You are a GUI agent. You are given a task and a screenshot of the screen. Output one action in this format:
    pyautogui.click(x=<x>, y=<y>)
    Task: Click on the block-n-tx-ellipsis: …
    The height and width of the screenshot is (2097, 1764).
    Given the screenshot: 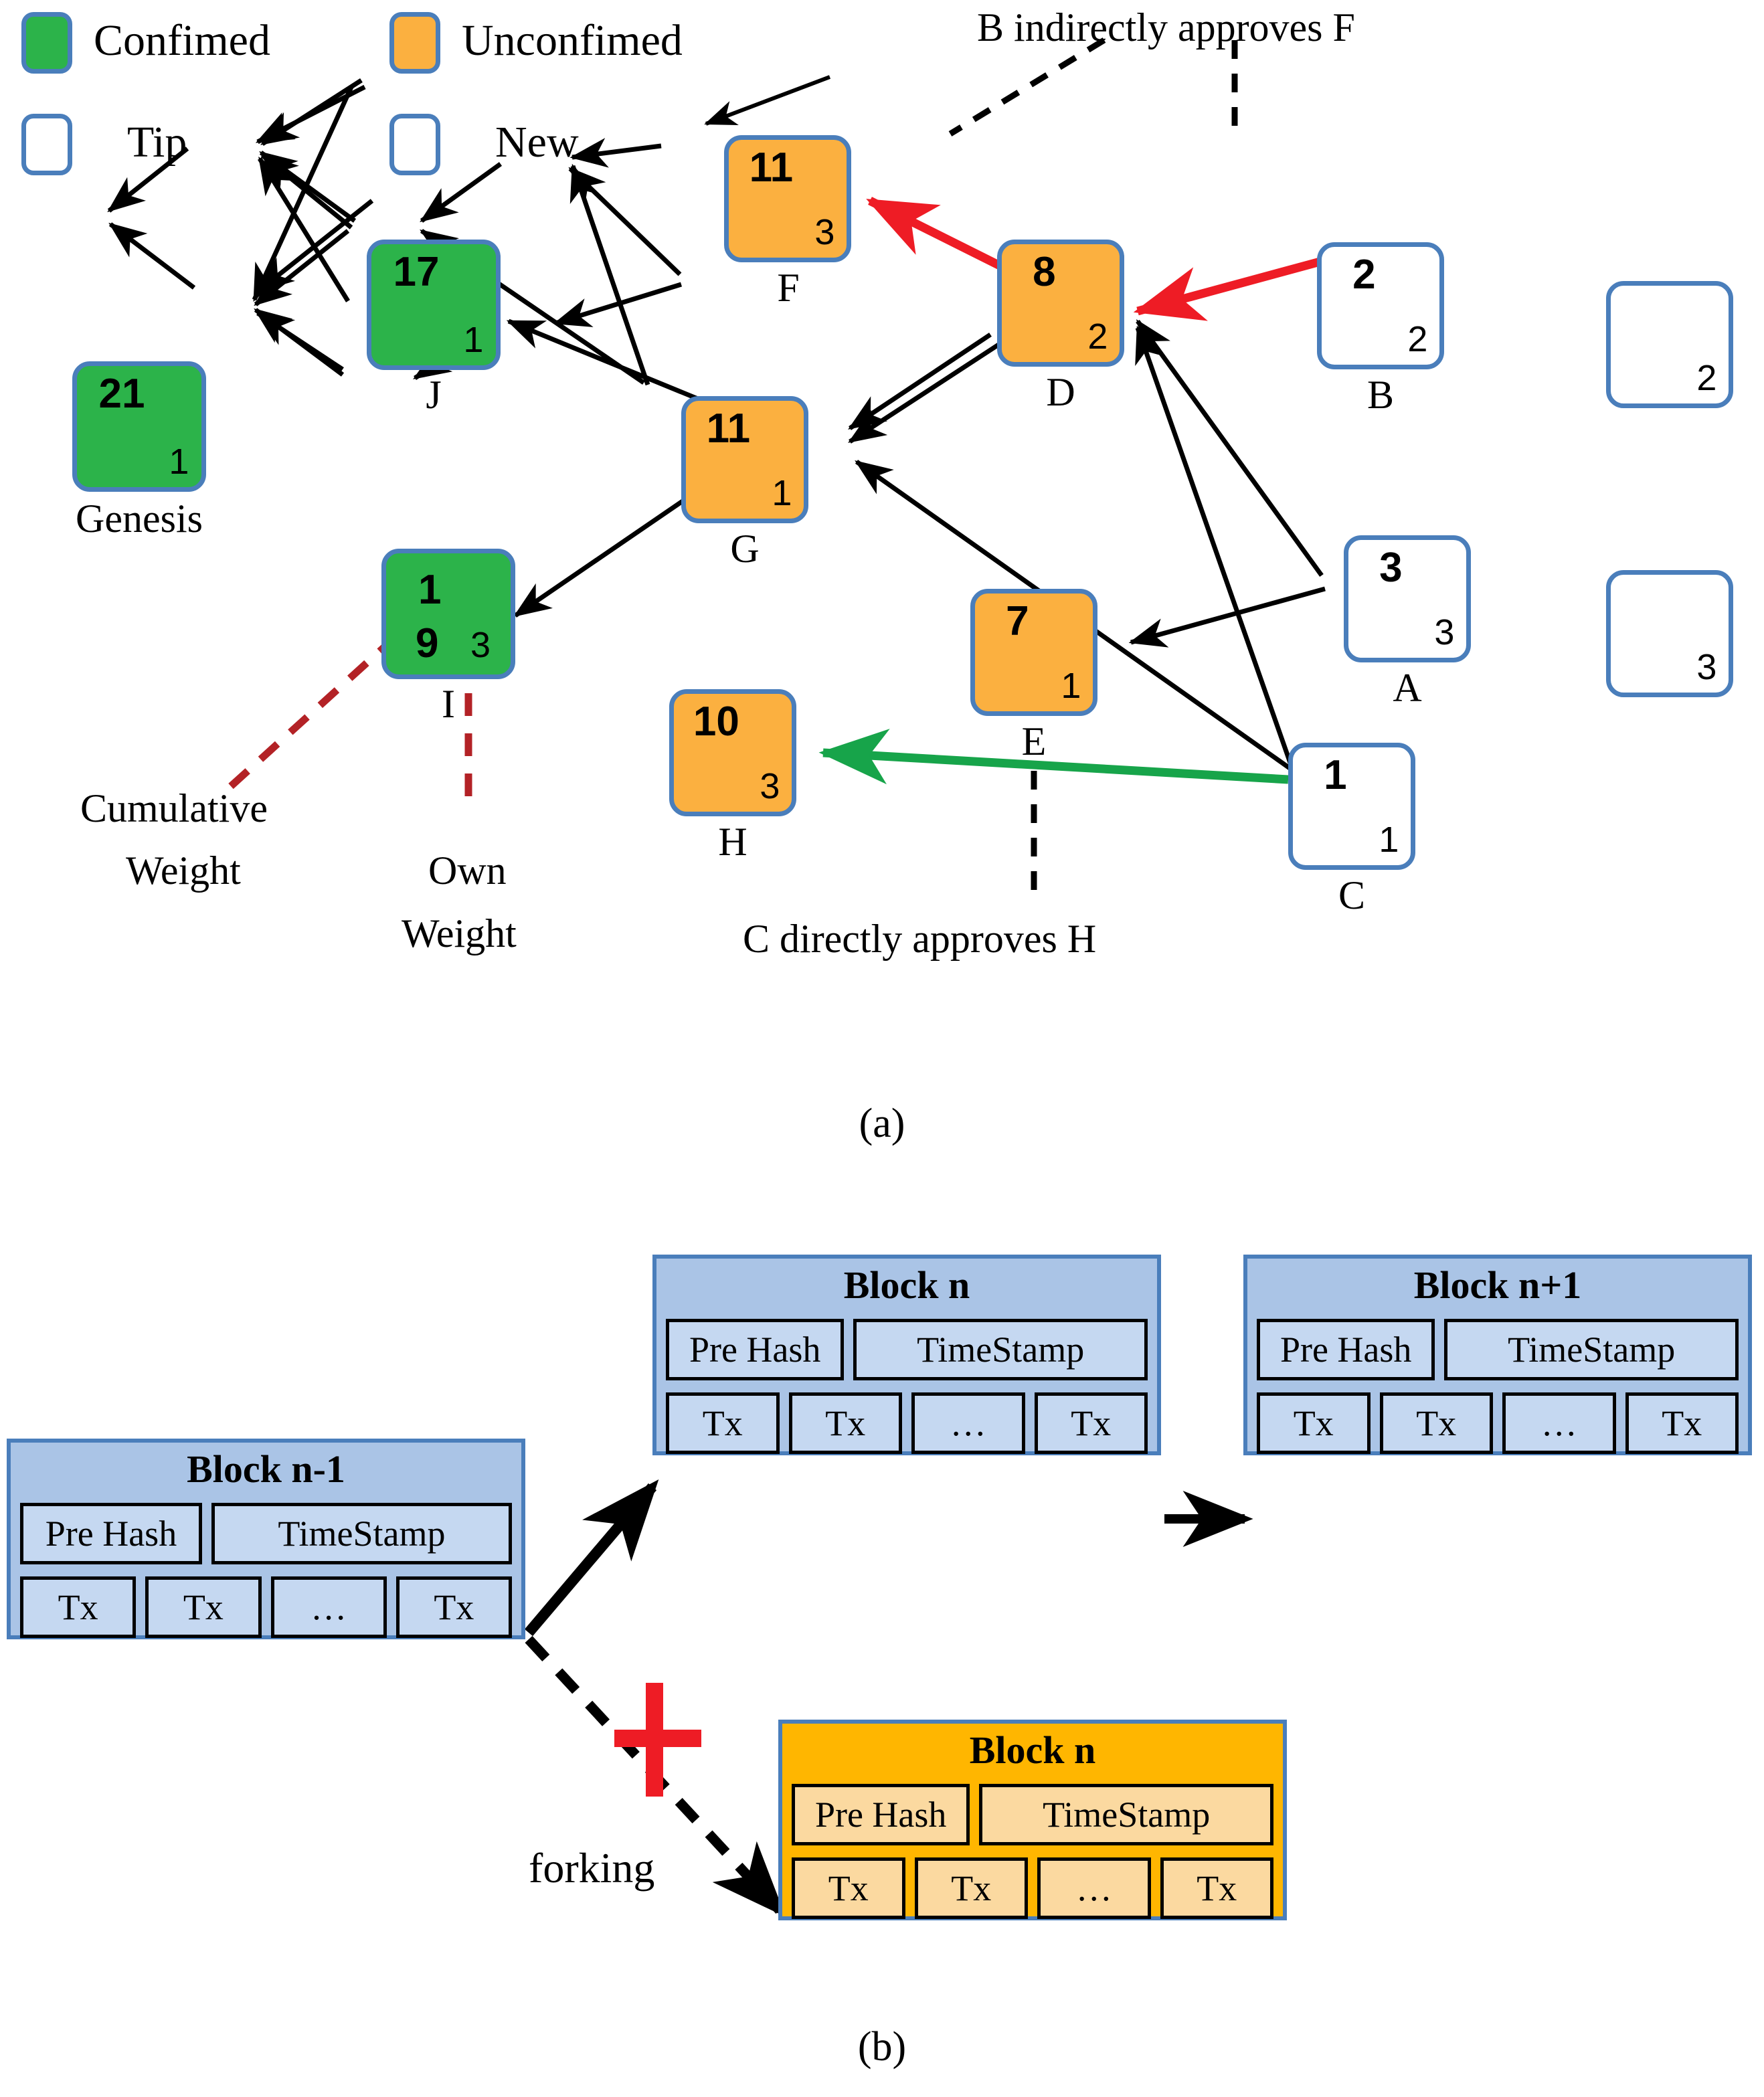 What is the action you would take?
    pyautogui.click(x=968, y=1423)
    